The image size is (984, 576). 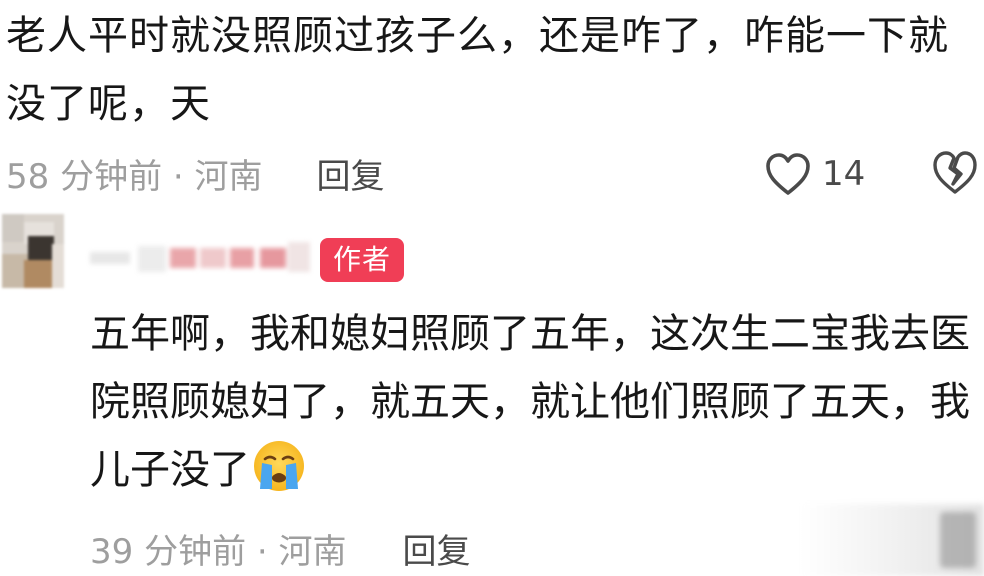 What do you see at coordinates (134, 176) in the screenshot?
I see `comment-1-time-location: 58 分钟前 · 河南` at bounding box center [134, 176].